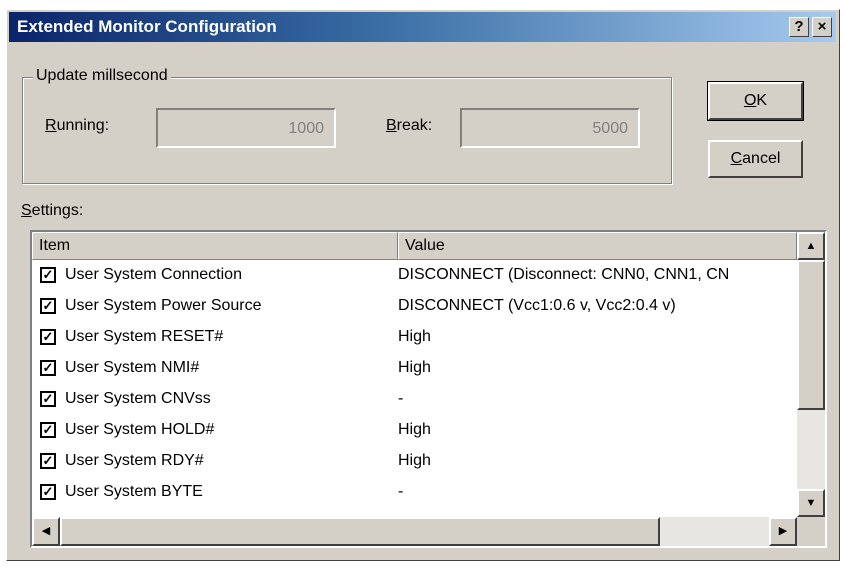  I want to click on value-cell: DISCONNECT (Disconnect: CNN0, CNN1, CN, so click(564, 274).